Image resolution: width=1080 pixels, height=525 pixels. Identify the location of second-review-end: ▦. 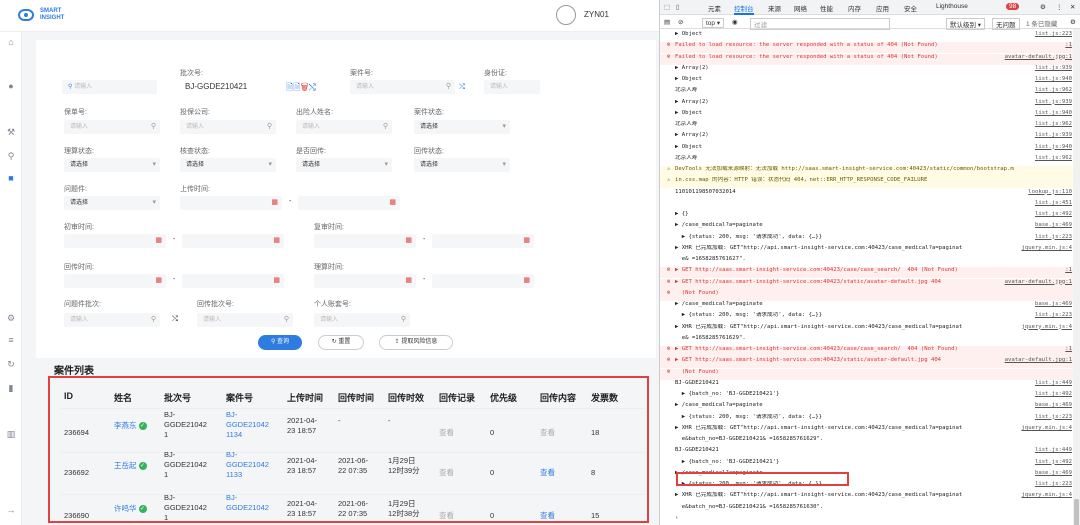
(483, 241).